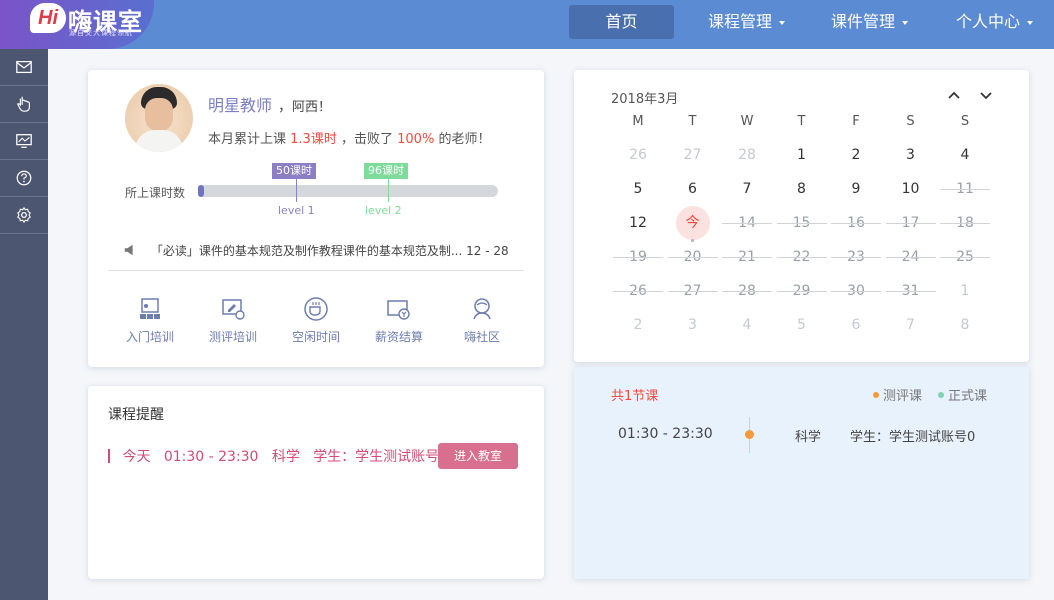 Image resolution: width=1054 pixels, height=600 pixels. Describe the element at coordinates (941, 395) in the screenshot. I see `legend-dot` at that location.